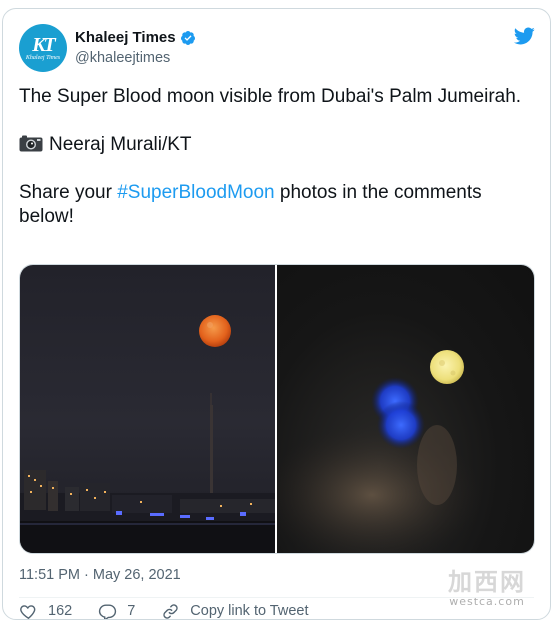  I want to click on photo-credit: Neeraj Murali/KT, so click(271, 145).